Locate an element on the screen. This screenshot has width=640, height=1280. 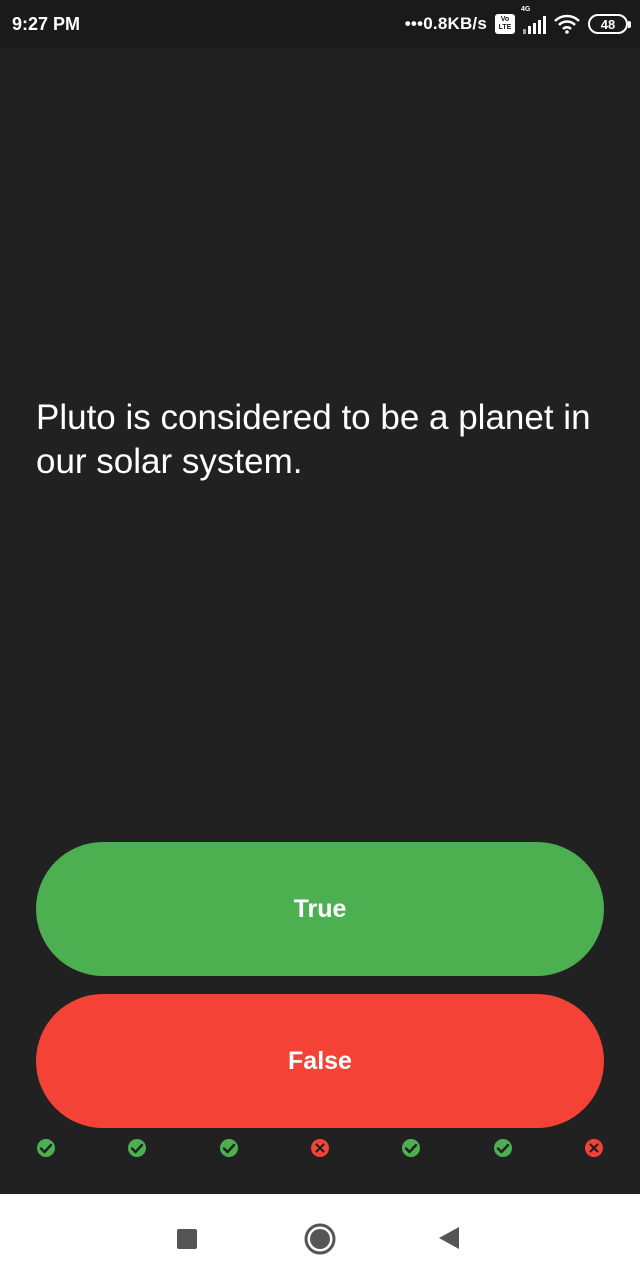
system-nav-bar is located at coordinates (320, 1237).